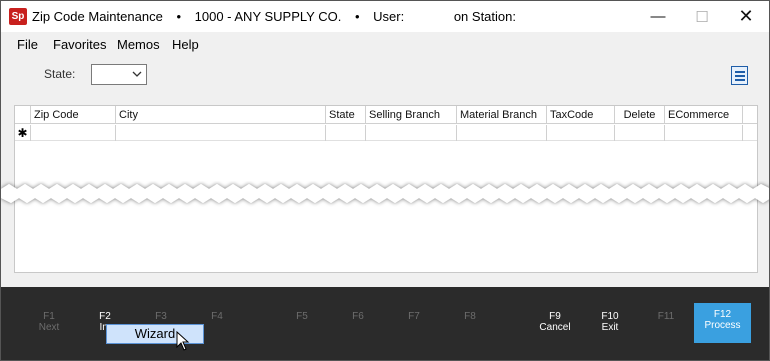  I want to click on f3-key-label: F3, so click(161, 316).